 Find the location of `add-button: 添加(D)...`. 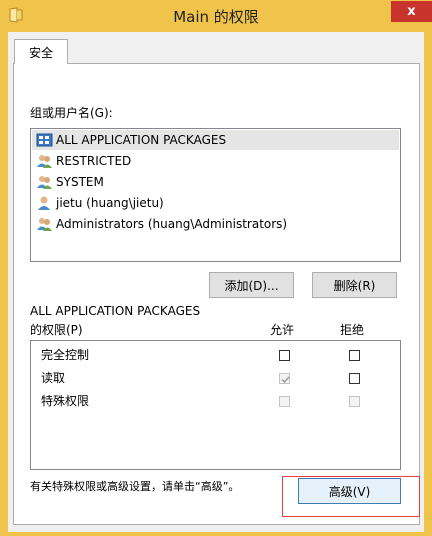

add-button: 添加(D)... is located at coordinates (251, 285).